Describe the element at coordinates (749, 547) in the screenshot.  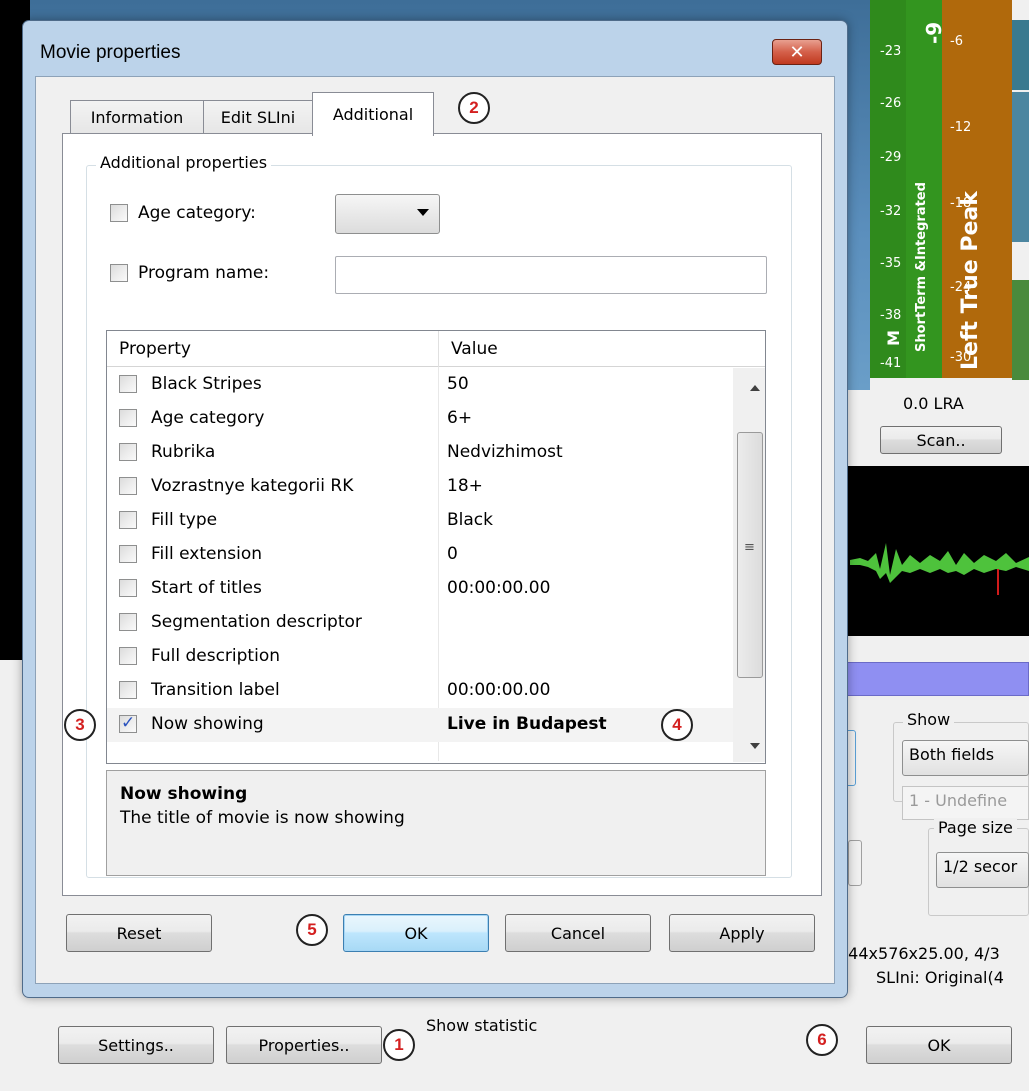
I see `grip-icon: ≡` at that location.